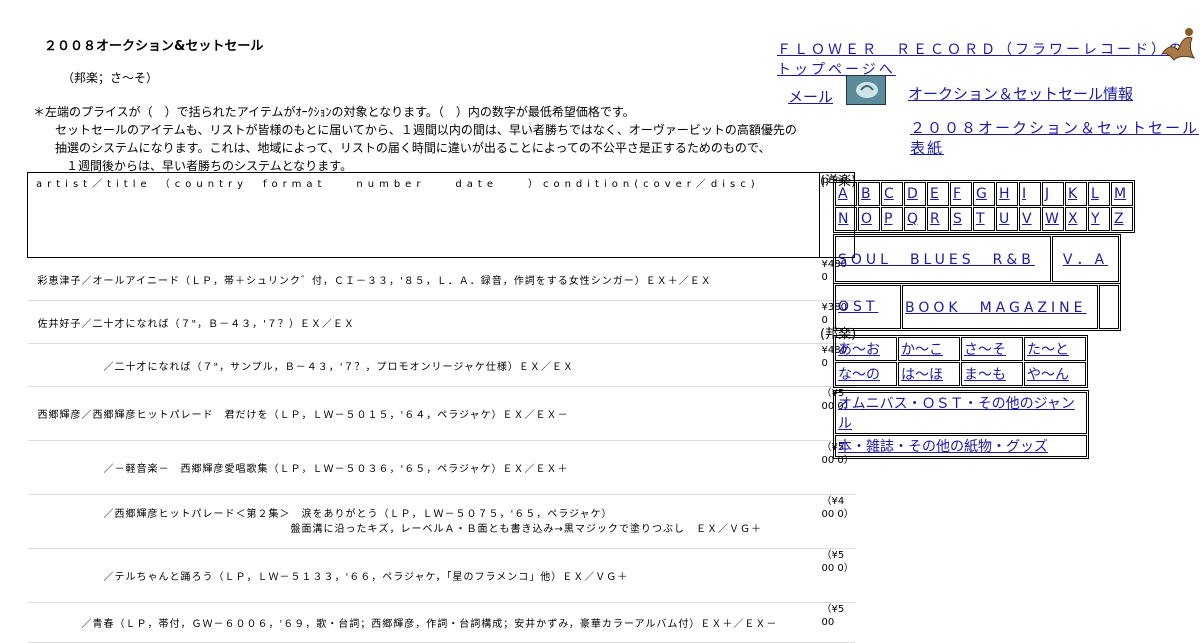  Describe the element at coordinates (922, 375) in the screenshot. I see `kana-link: は～ほ` at that location.